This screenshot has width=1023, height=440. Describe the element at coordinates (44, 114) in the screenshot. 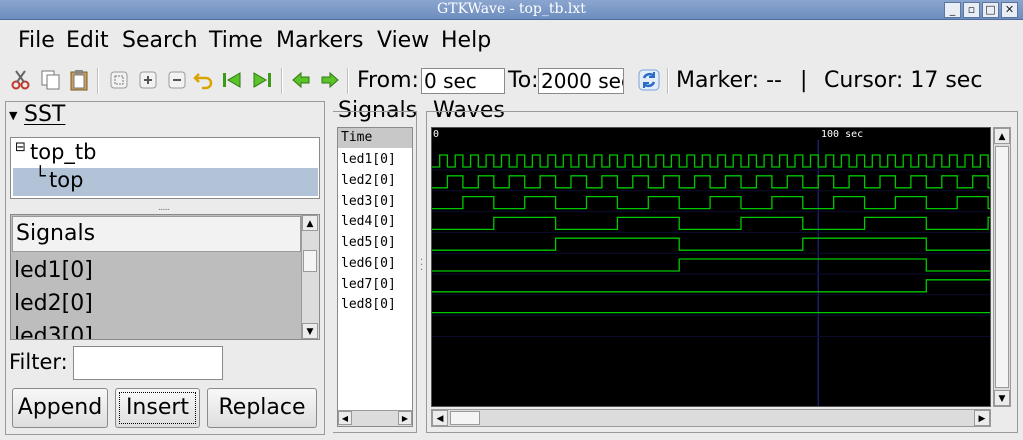

I see `sst-title: SST` at that location.